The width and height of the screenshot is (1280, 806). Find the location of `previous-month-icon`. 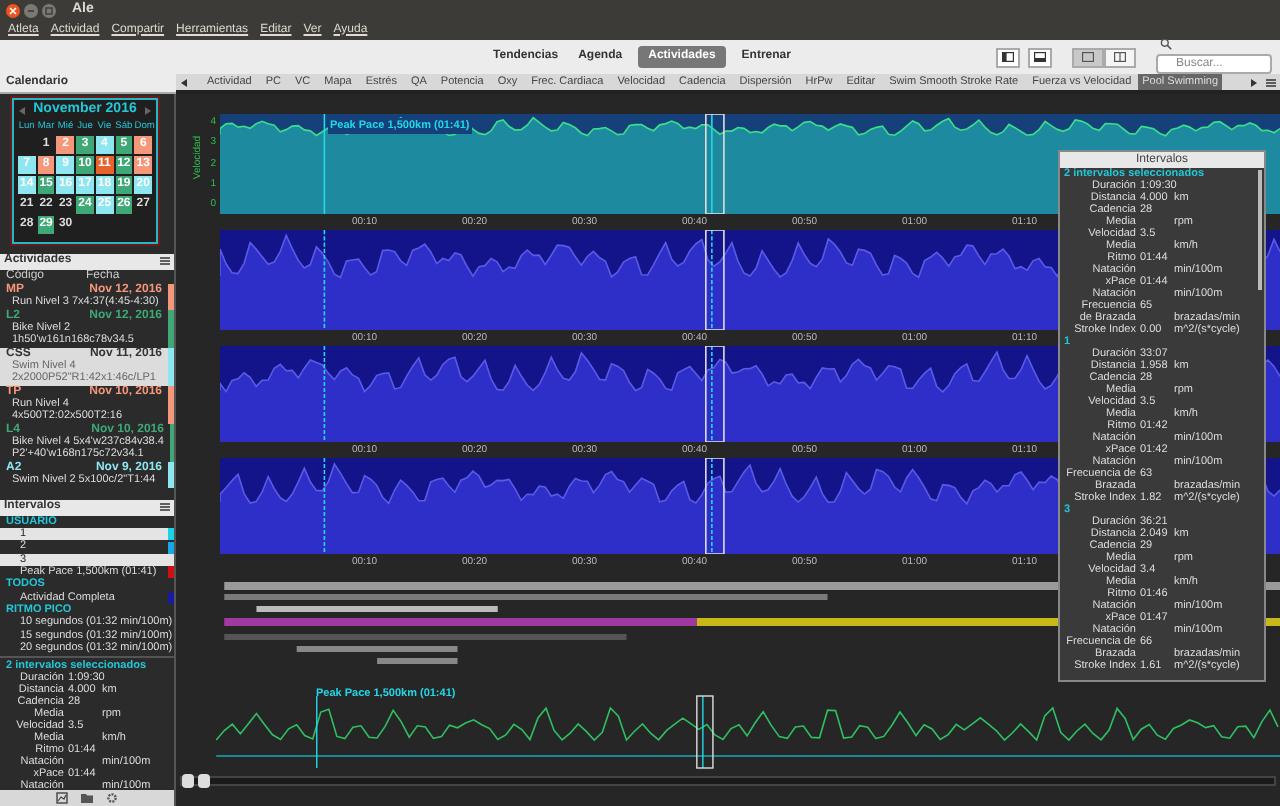

previous-month-icon is located at coordinates (22, 110).